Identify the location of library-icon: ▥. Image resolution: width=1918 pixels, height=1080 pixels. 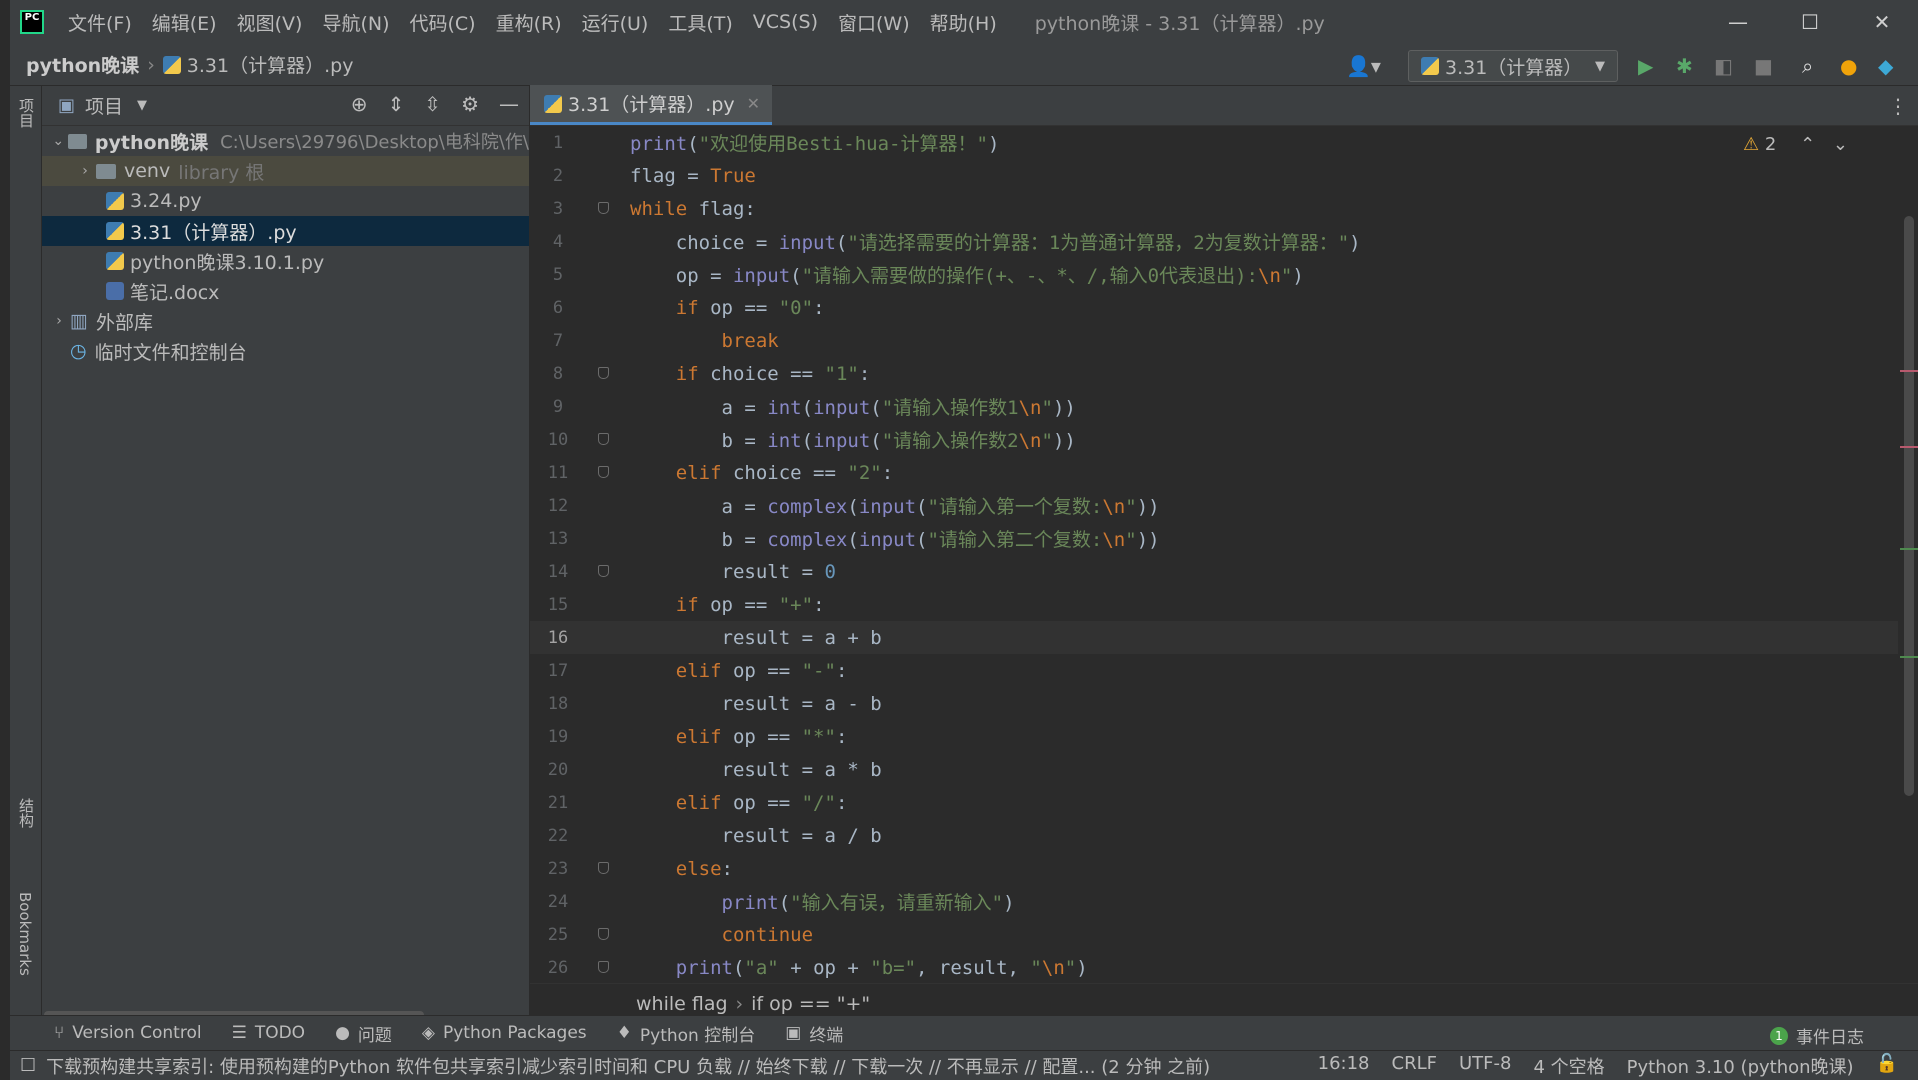
(79, 321).